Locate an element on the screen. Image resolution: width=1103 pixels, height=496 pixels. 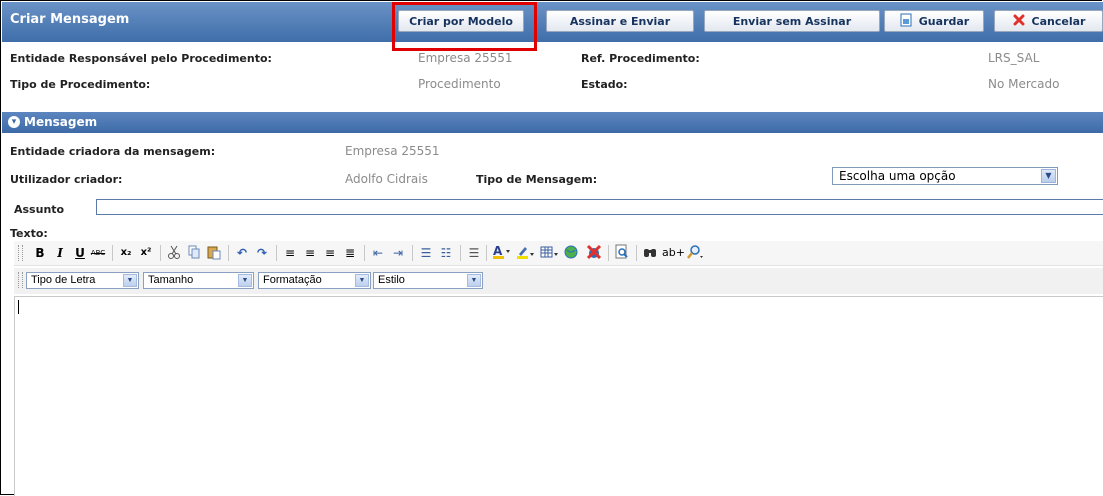
text-caret is located at coordinates (18, 307).